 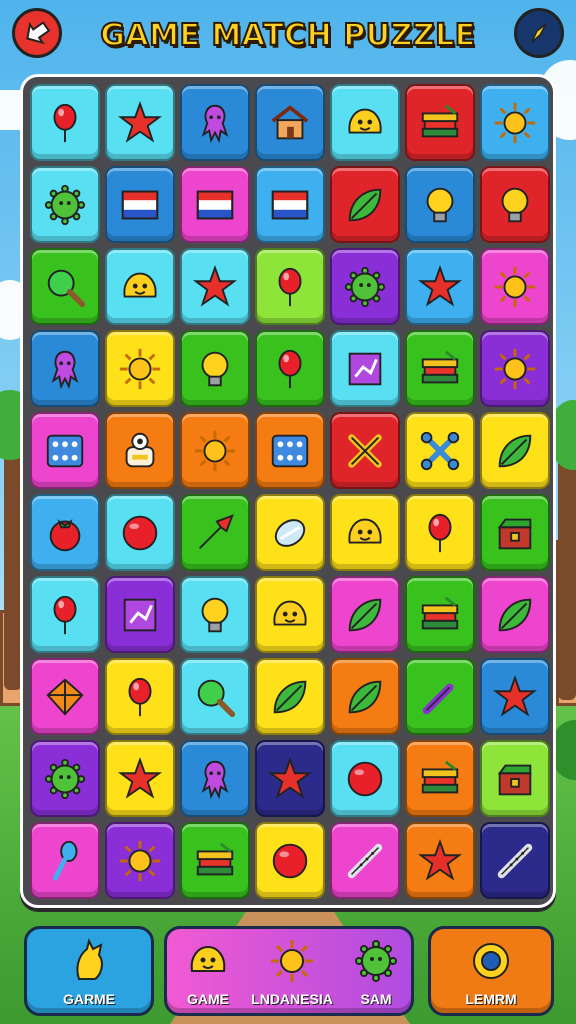 I want to click on squid-icon, so click(x=65, y=369).